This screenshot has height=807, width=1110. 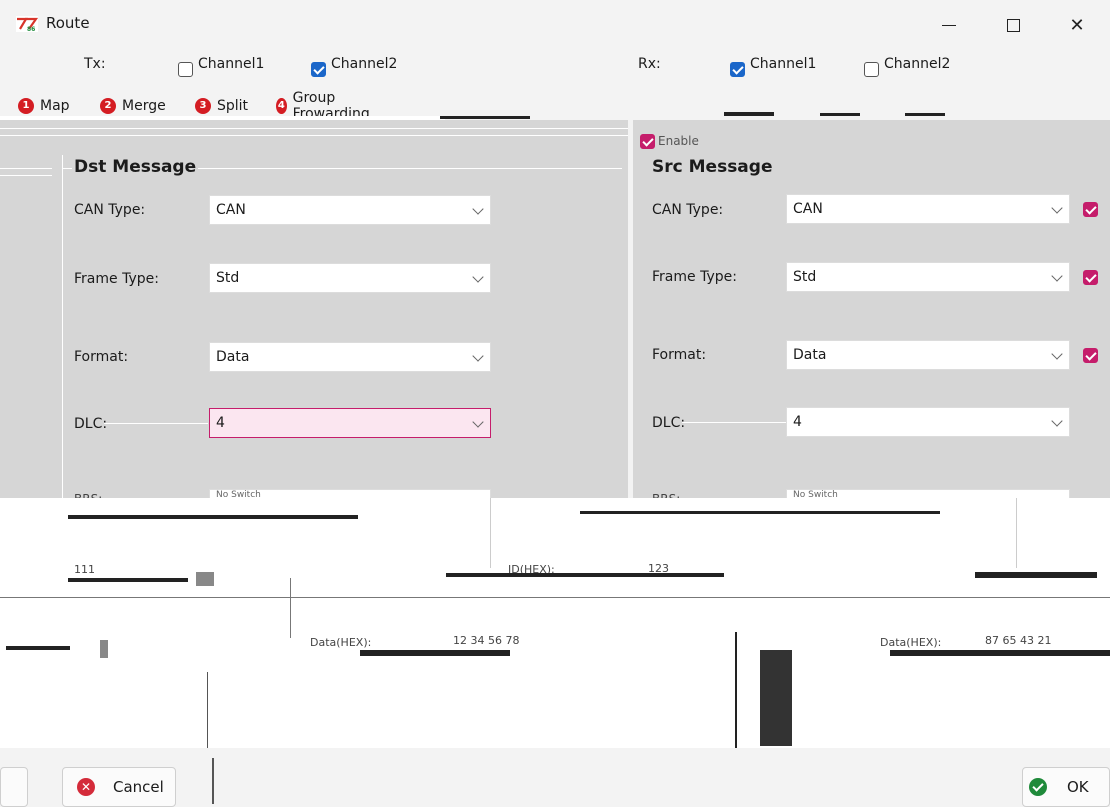 What do you see at coordinates (1090, 209) in the screenshot?
I see `src-can-type-checkbox` at bounding box center [1090, 209].